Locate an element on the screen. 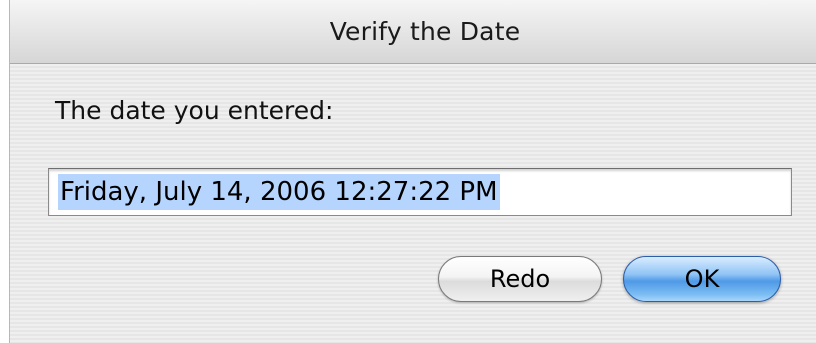 Image resolution: width=816 pixels, height=343 pixels. date-text-field: Friday, July 14, 2006 12:27:22 PM is located at coordinates (420, 192).